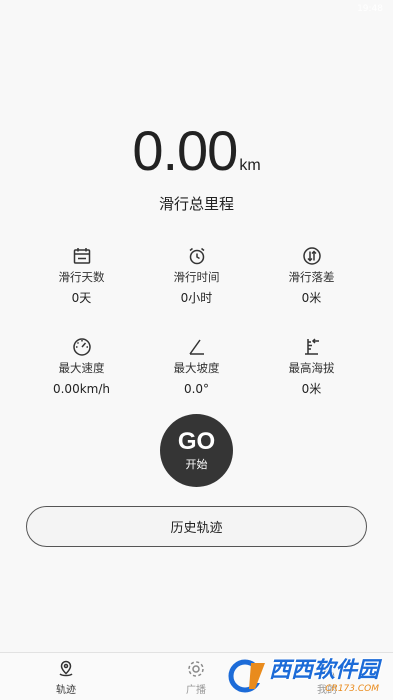 The image size is (393, 700). What do you see at coordinates (196, 441) in the screenshot?
I see `go-label: GO` at bounding box center [196, 441].